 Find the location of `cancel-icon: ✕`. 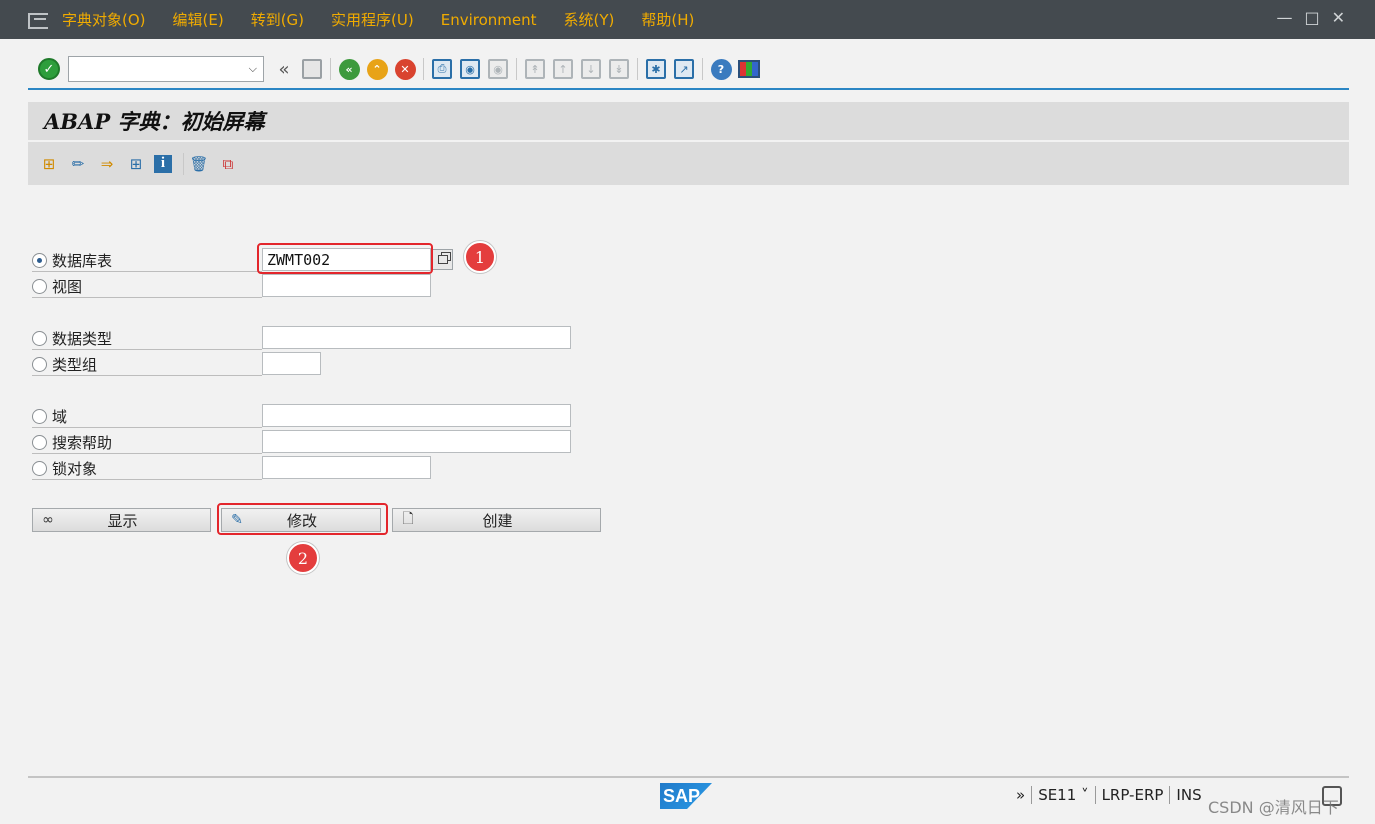

cancel-icon: ✕ is located at coordinates (405, 69).